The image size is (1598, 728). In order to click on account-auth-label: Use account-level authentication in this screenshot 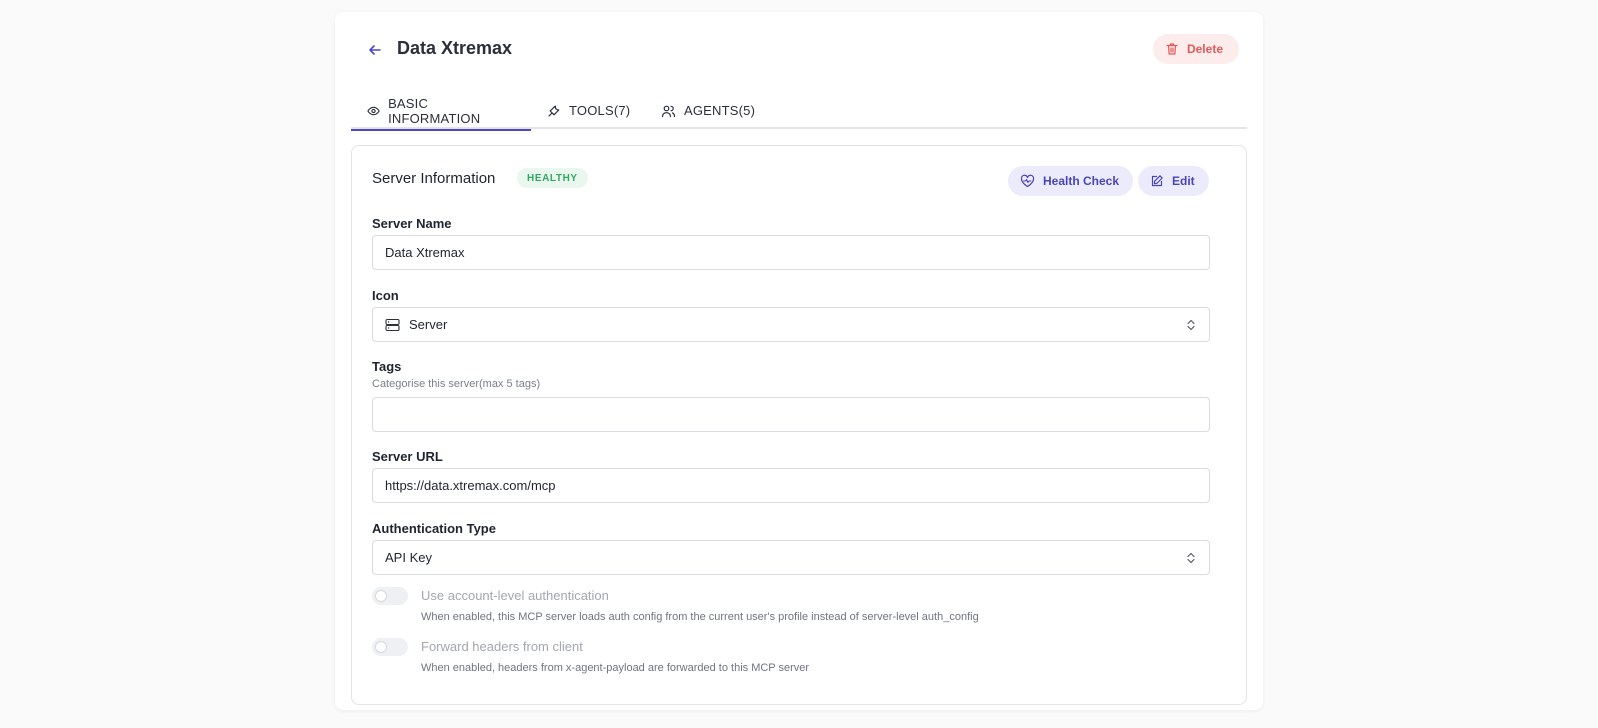, I will do `click(515, 595)`.